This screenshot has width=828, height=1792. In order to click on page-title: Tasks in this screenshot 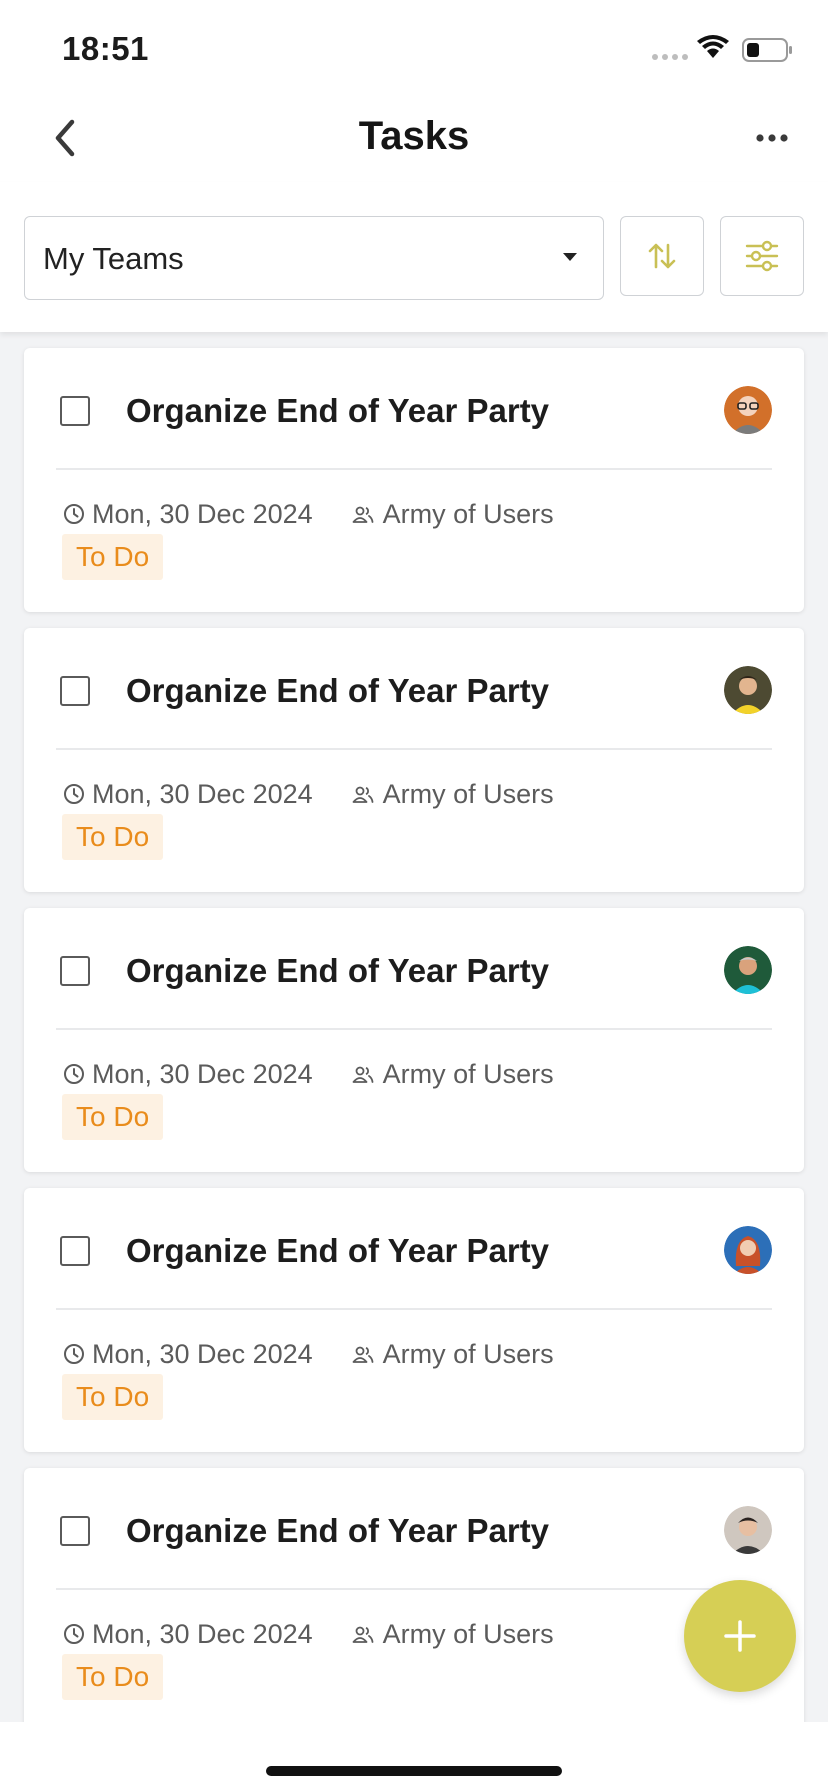, I will do `click(414, 136)`.